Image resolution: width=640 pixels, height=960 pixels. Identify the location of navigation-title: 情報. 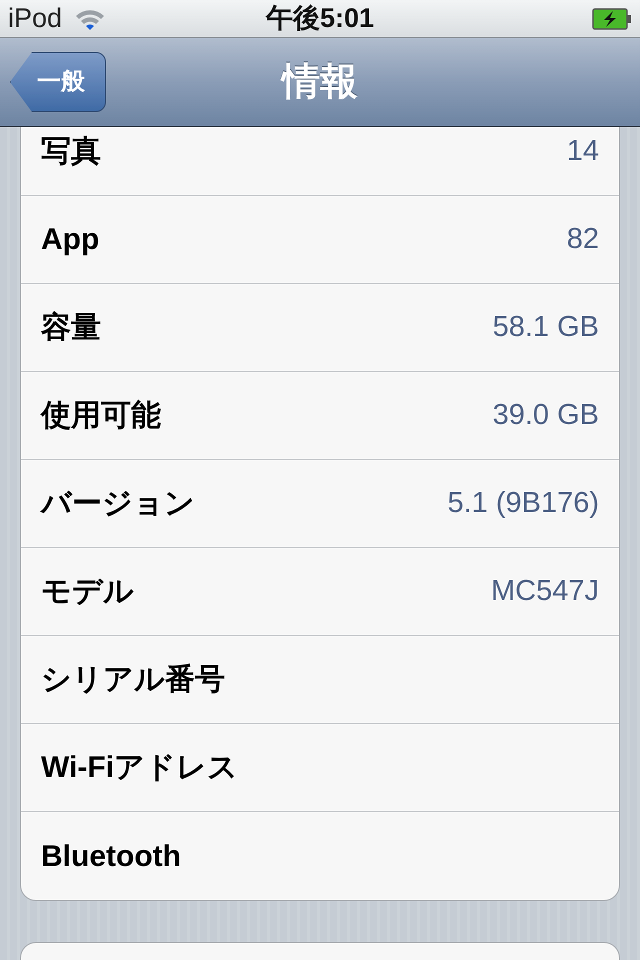
(320, 82).